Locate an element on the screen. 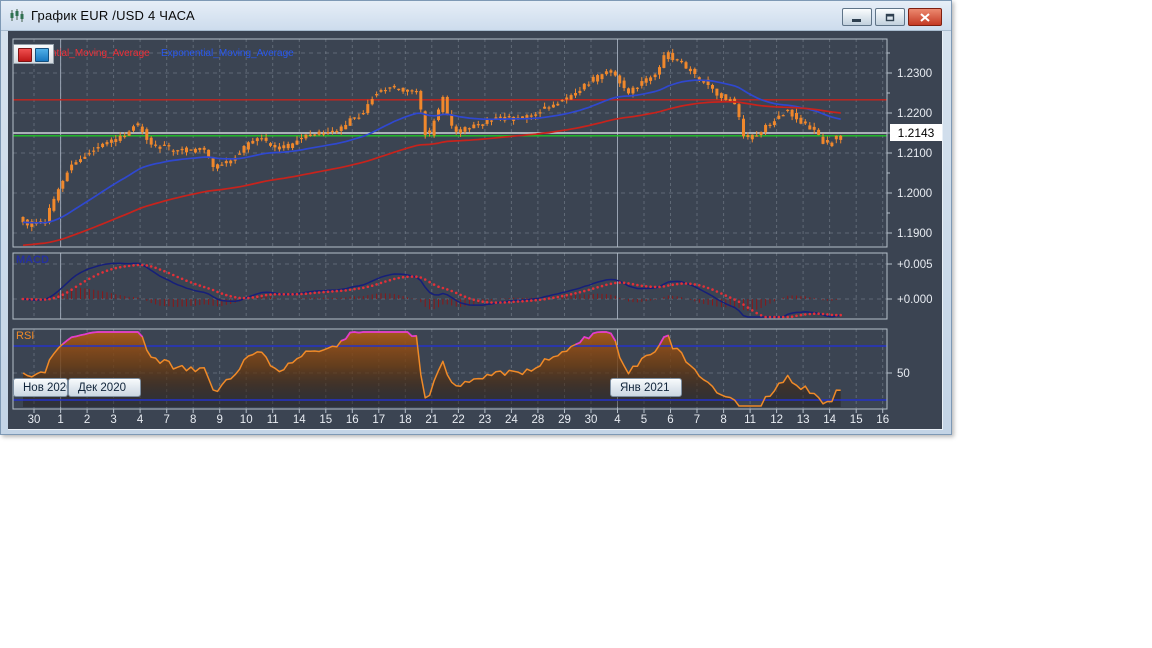  window-titlebar: График EUR /USD 4 ЧАСА is located at coordinates (476, 16).